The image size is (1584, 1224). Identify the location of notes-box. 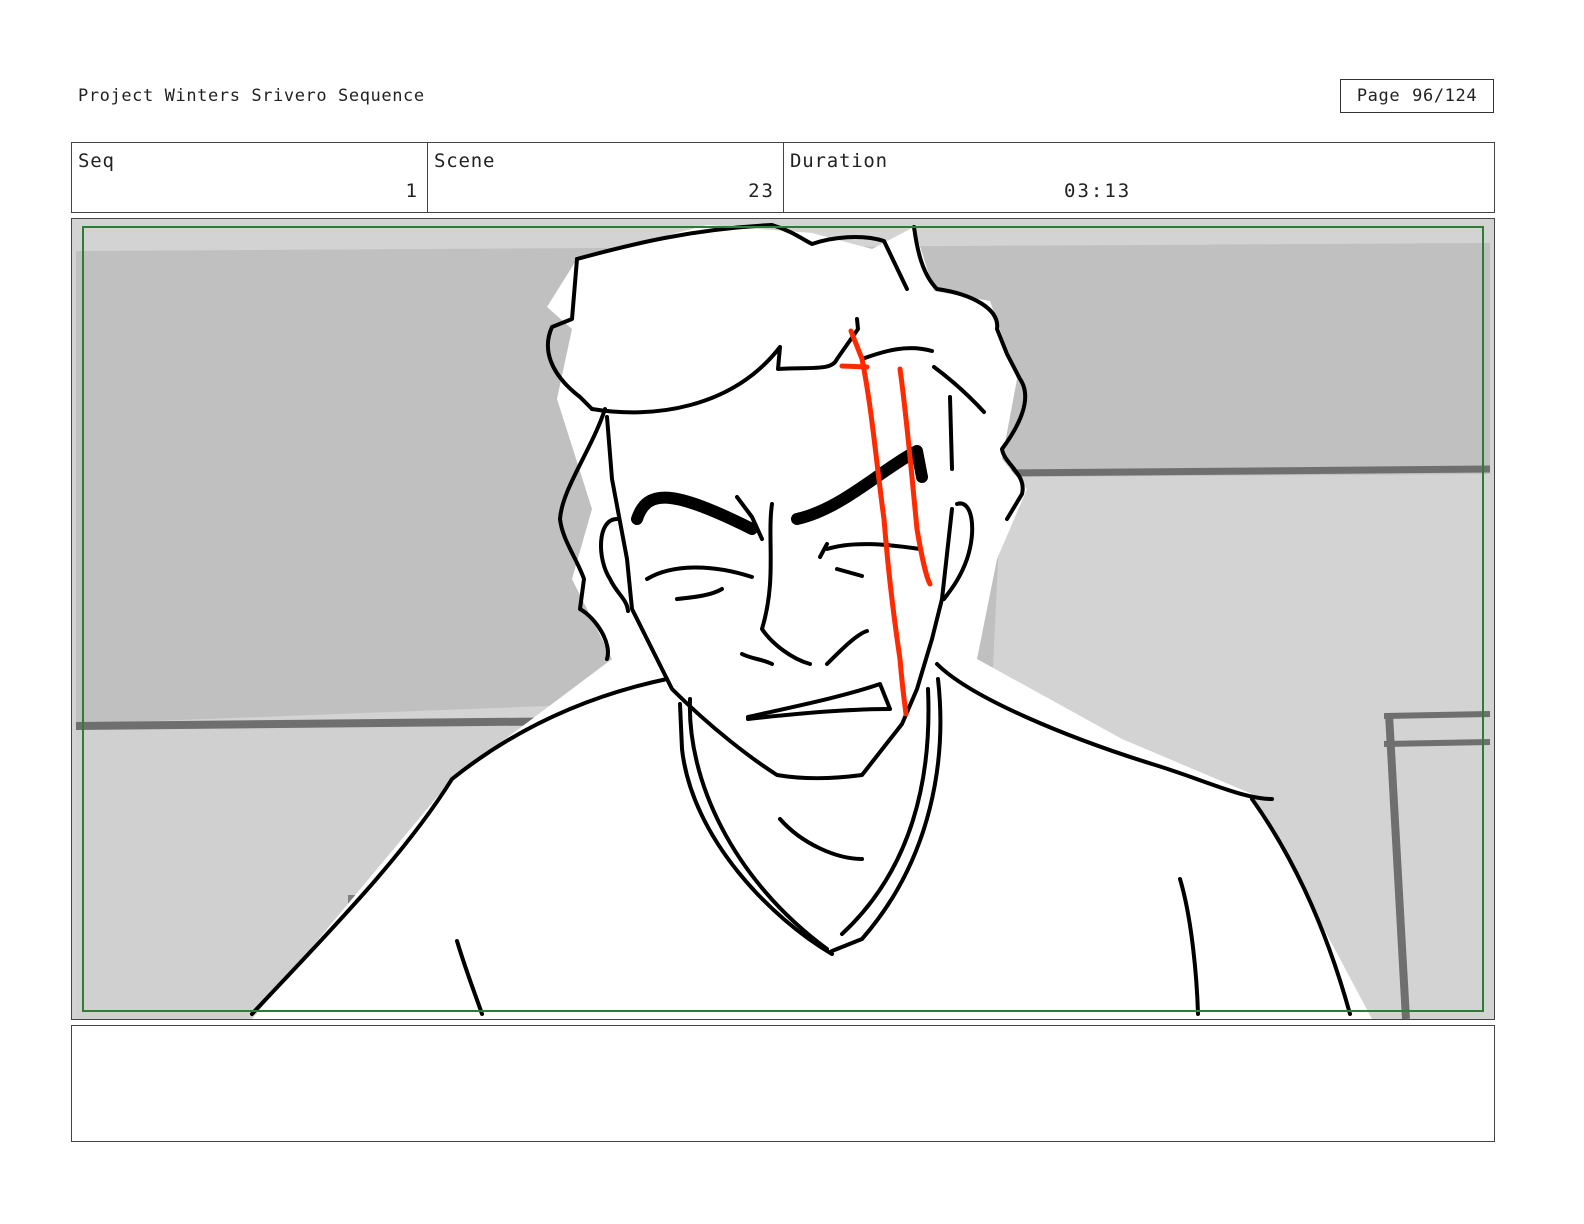
(783, 1083).